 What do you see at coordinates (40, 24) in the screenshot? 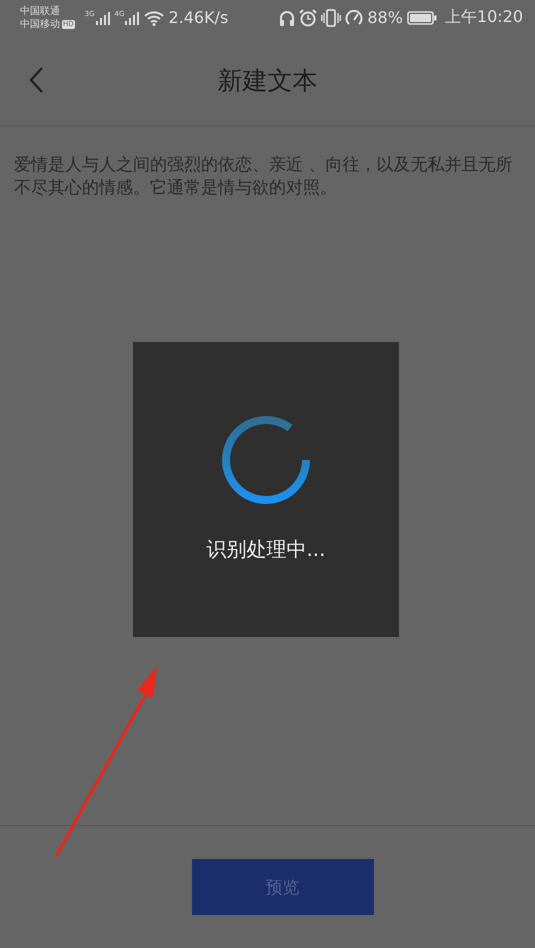
I see `carrier-name: 中国移动` at bounding box center [40, 24].